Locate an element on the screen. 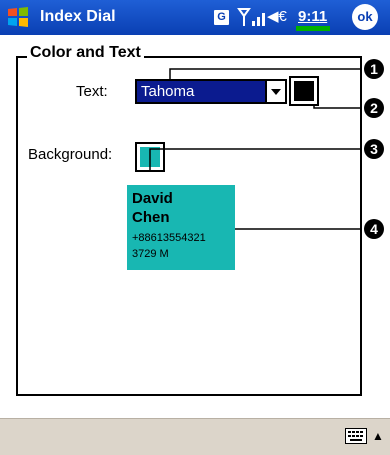 Image resolution: width=390 pixels, height=455 pixels. bottom-command-bar: ▲ is located at coordinates (195, 436).